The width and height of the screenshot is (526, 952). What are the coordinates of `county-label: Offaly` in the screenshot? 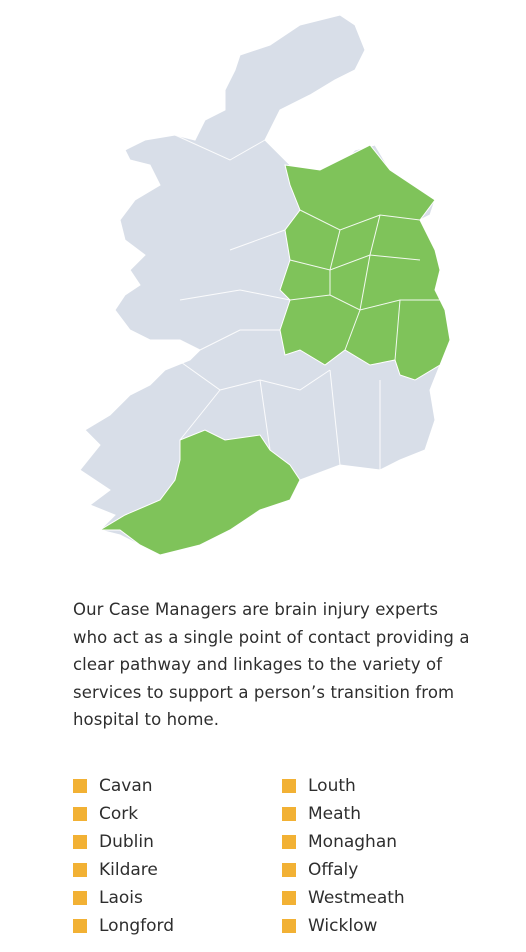 It's located at (333, 870).